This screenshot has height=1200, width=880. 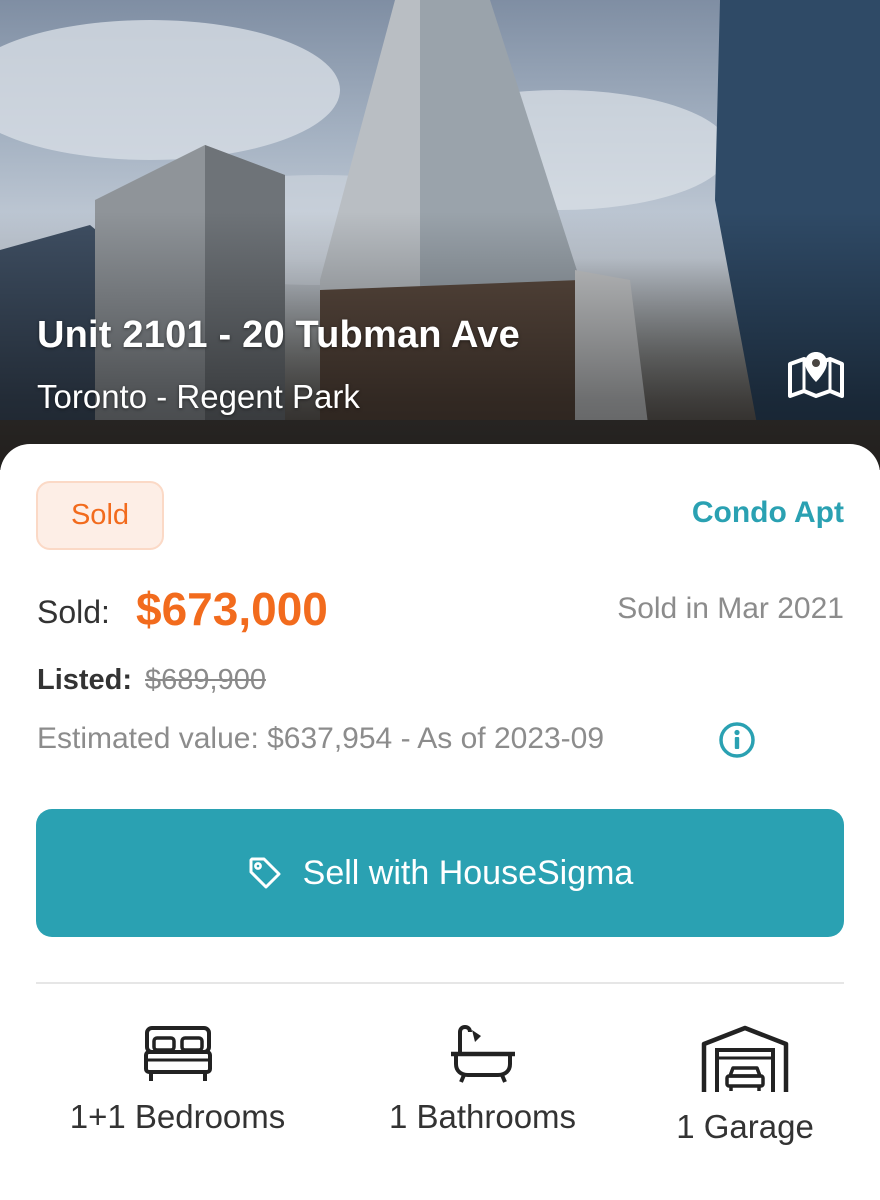 I want to click on listed-price: $689,900, so click(x=205, y=680).